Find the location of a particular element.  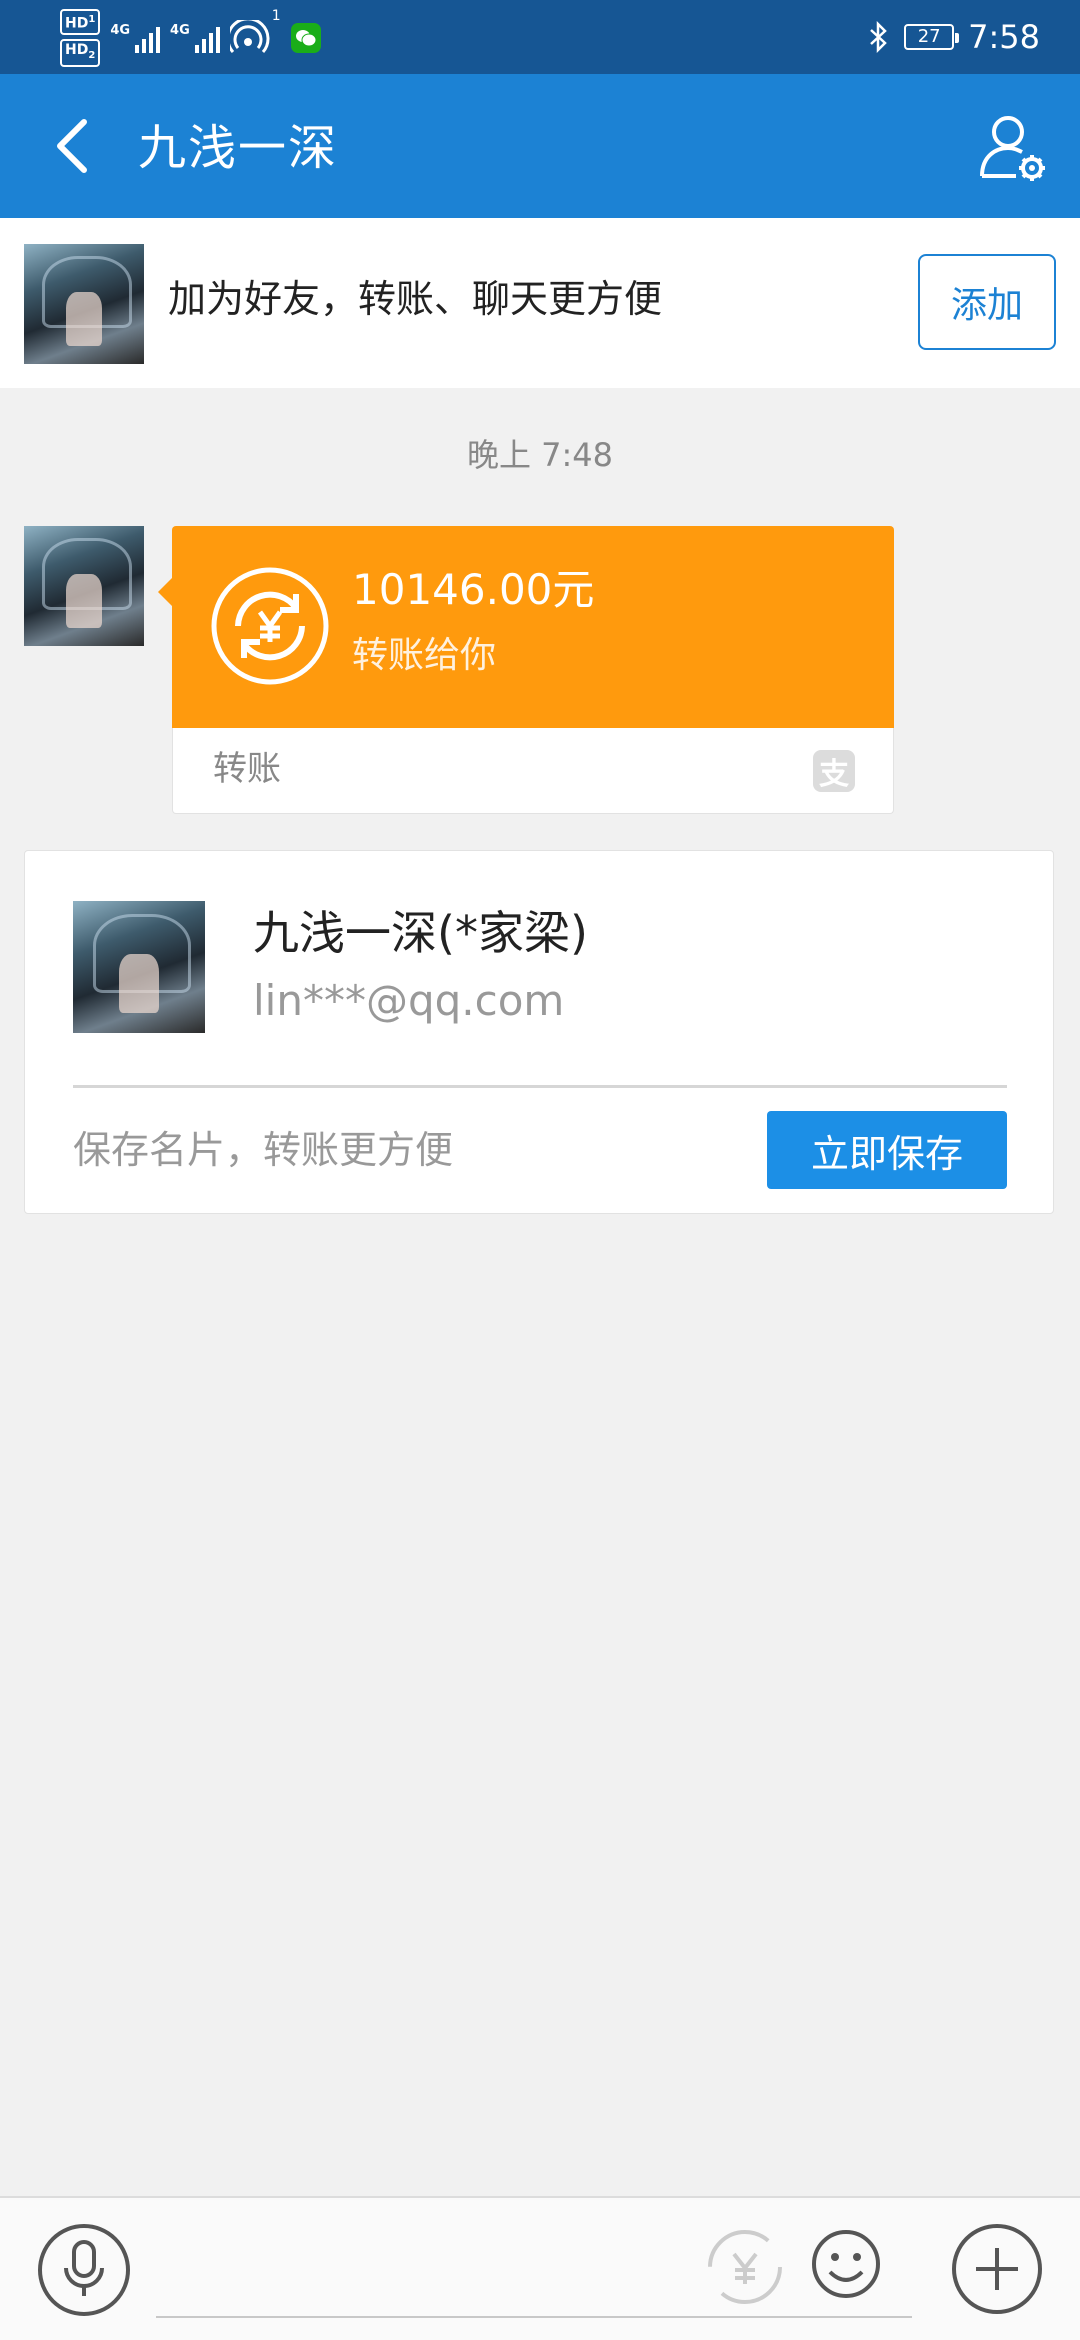

add-friend-text: 加为好友，转账、聊天更方便 is located at coordinates (415, 299).